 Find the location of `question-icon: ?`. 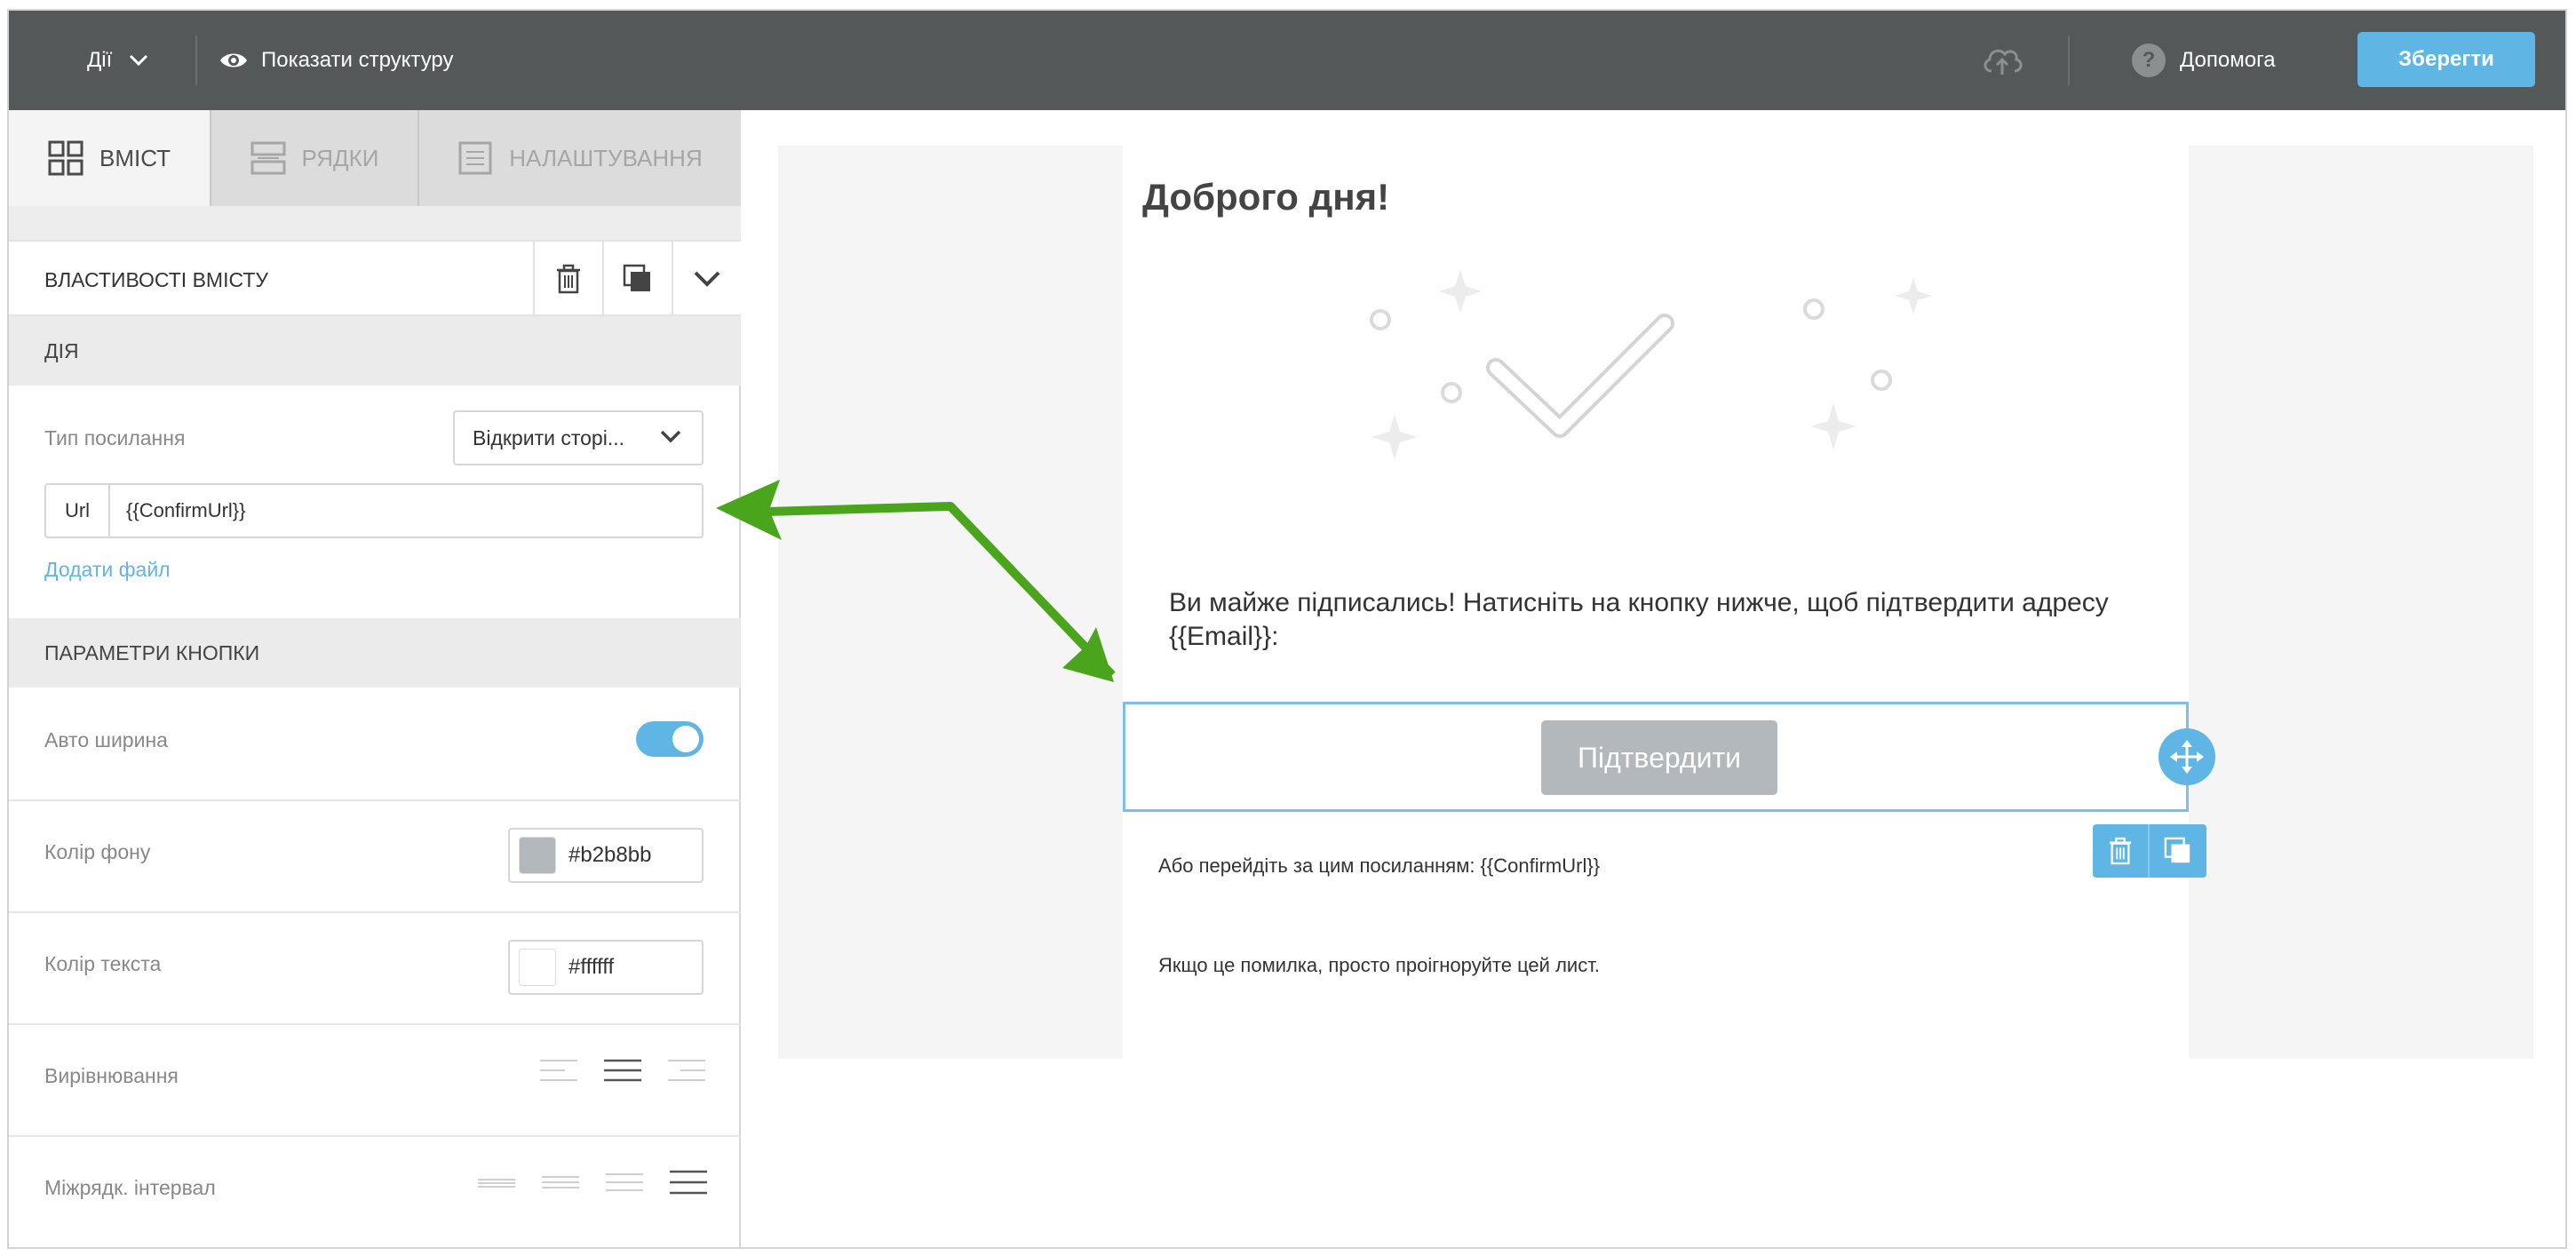

question-icon: ? is located at coordinates (2149, 60).